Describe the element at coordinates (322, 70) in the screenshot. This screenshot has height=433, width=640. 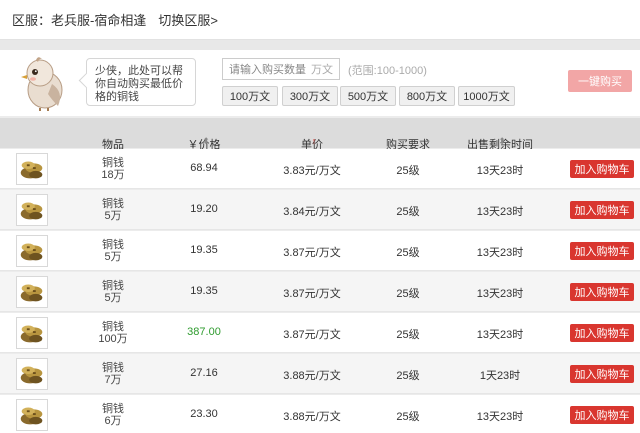
I see `quantity-unit: 万文` at that location.